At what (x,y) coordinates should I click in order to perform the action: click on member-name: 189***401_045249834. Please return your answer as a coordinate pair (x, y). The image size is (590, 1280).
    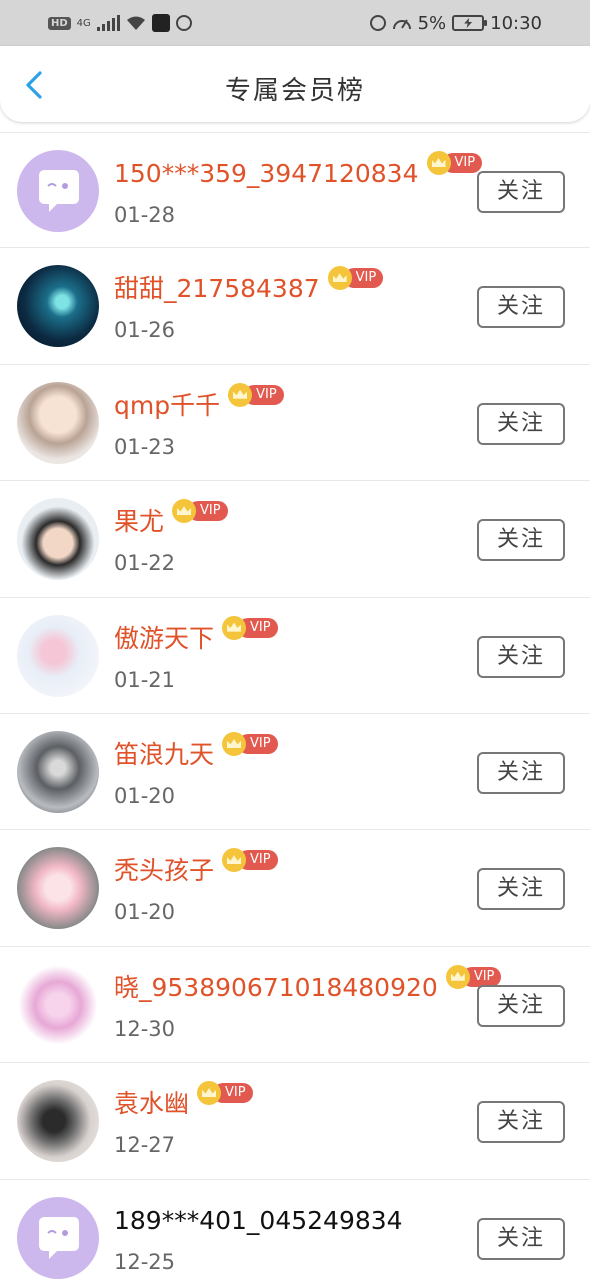
    Looking at the image, I should click on (258, 1220).